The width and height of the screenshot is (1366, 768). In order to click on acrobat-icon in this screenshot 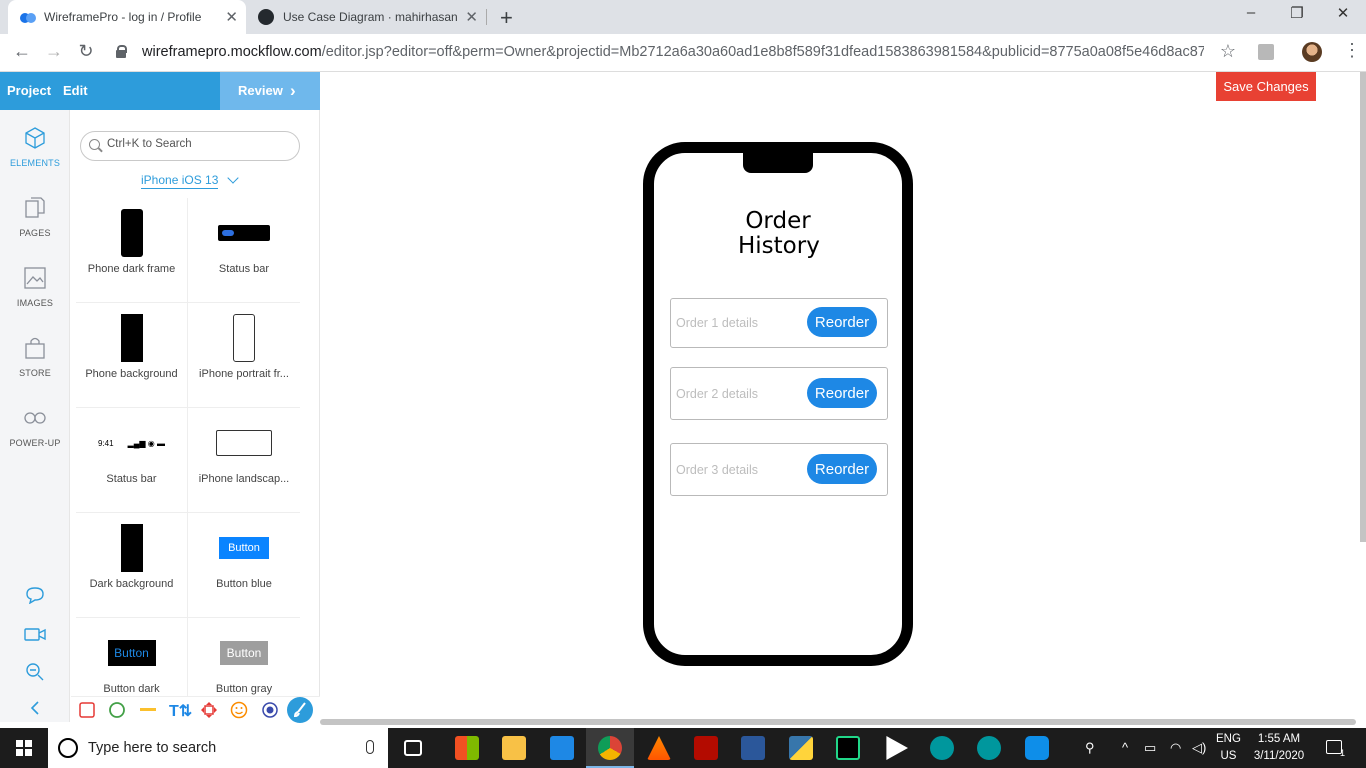, I will do `click(706, 748)`.